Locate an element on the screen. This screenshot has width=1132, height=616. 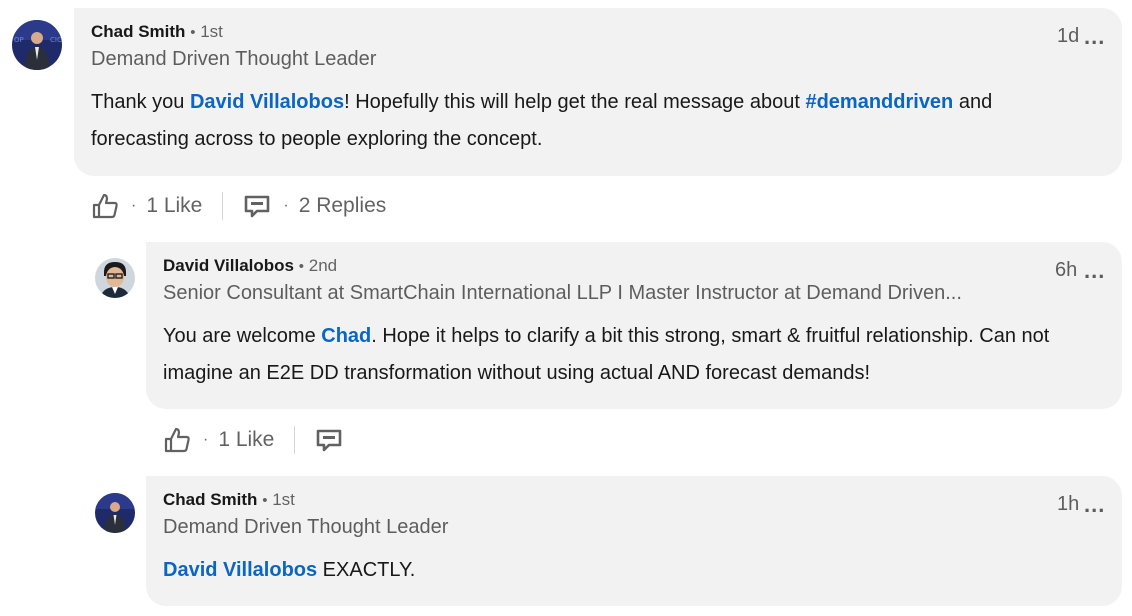
comment-actions: · 1 Like · 2 Replies is located at coordinates (238, 206).